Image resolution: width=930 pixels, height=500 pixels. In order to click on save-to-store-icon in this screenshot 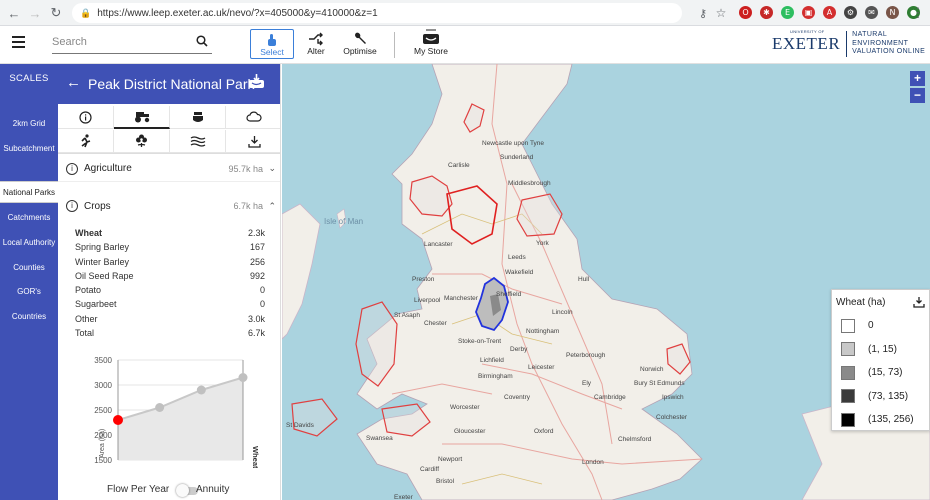, I will do `click(256, 83)`.